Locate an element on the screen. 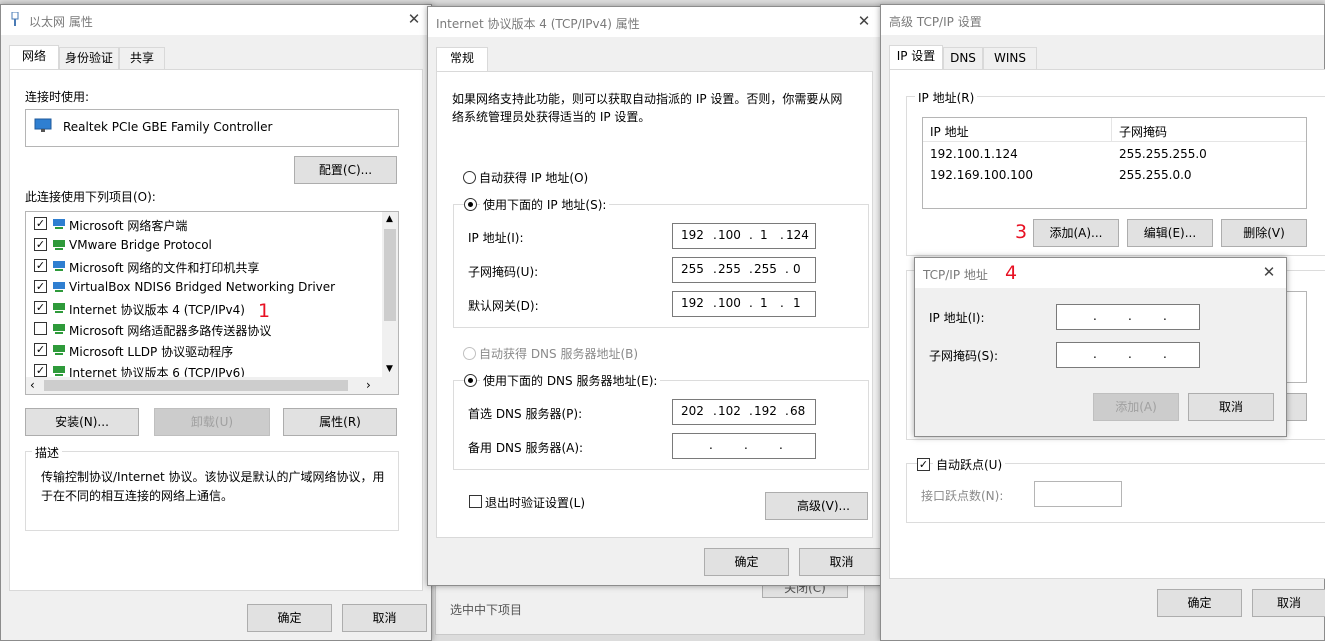 The width and height of the screenshot is (1325, 641). uninstall-button: 卸载(U) is located at coordinates (212, 422).